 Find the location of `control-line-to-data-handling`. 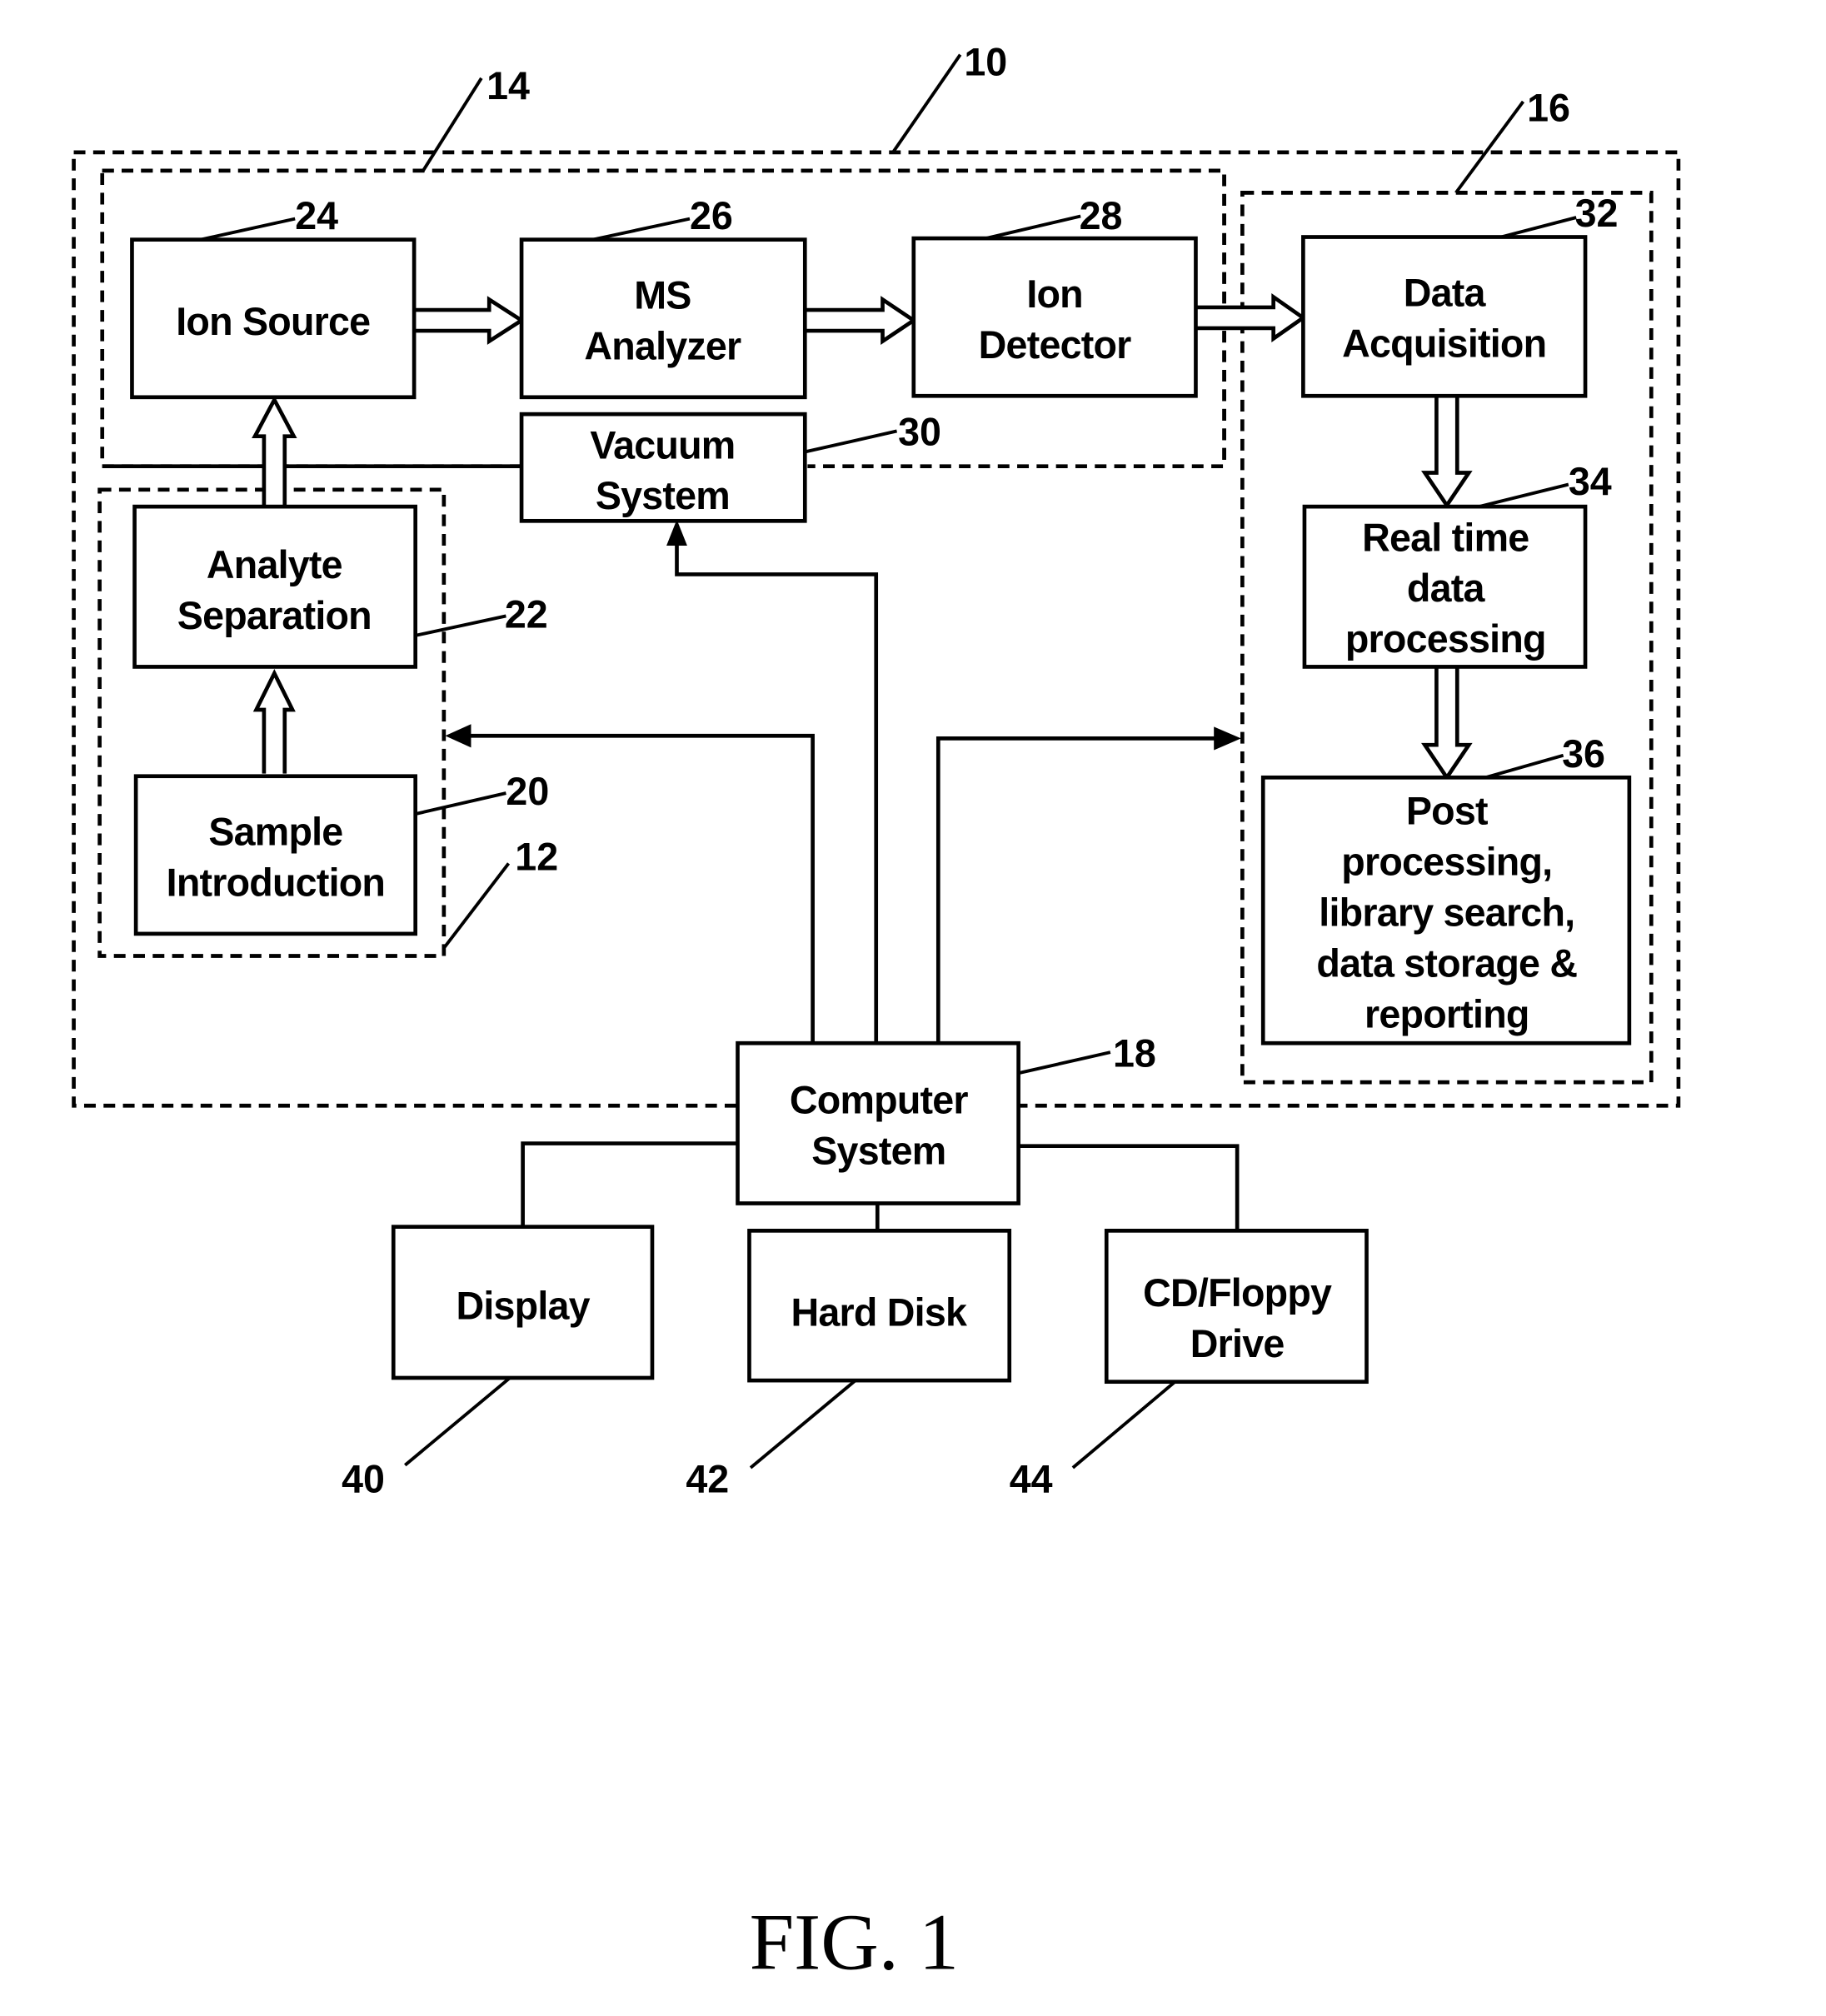

control-line-to-data-handling is located at coordinates (1076, 890).